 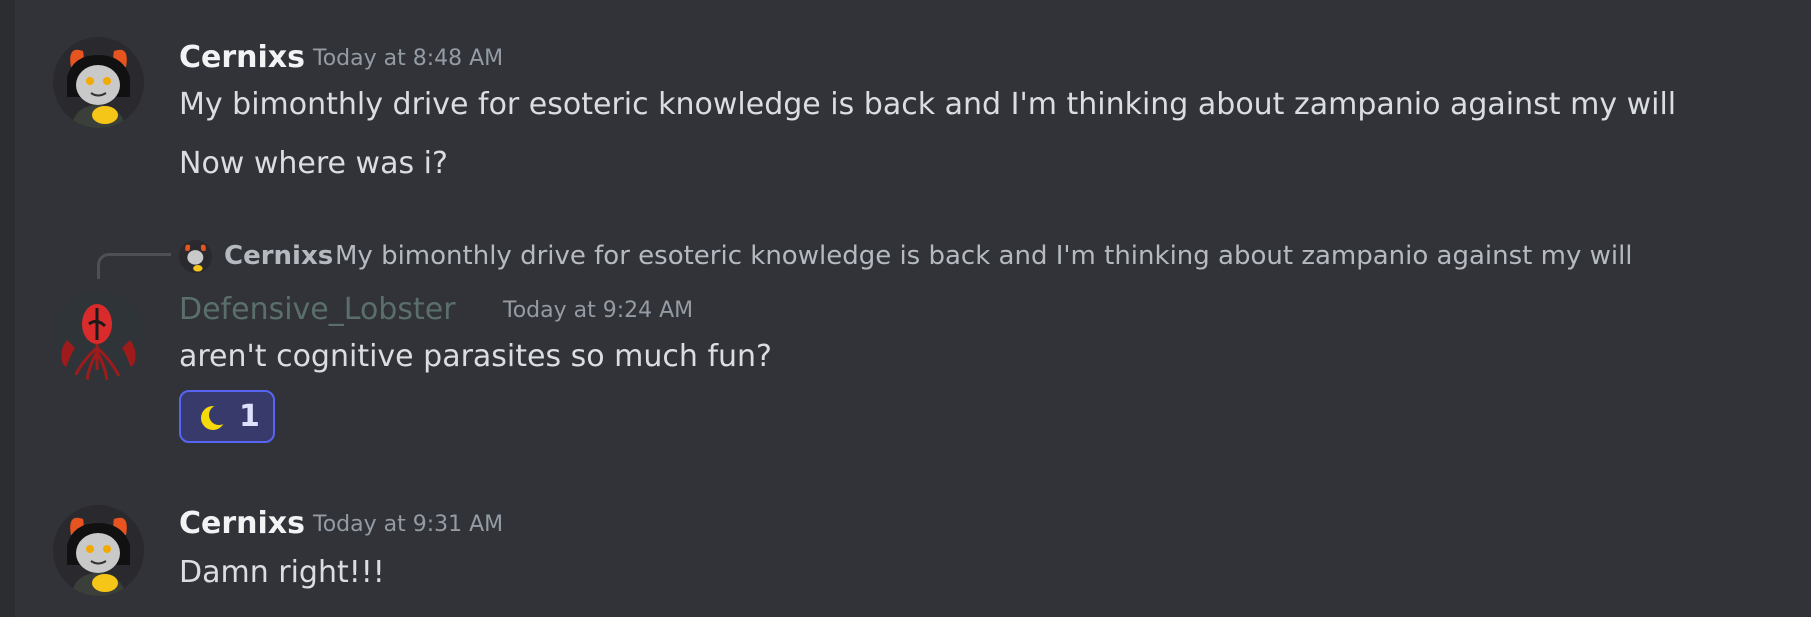 I want to click on reaction-button: 1, so click(x=227, y=416).